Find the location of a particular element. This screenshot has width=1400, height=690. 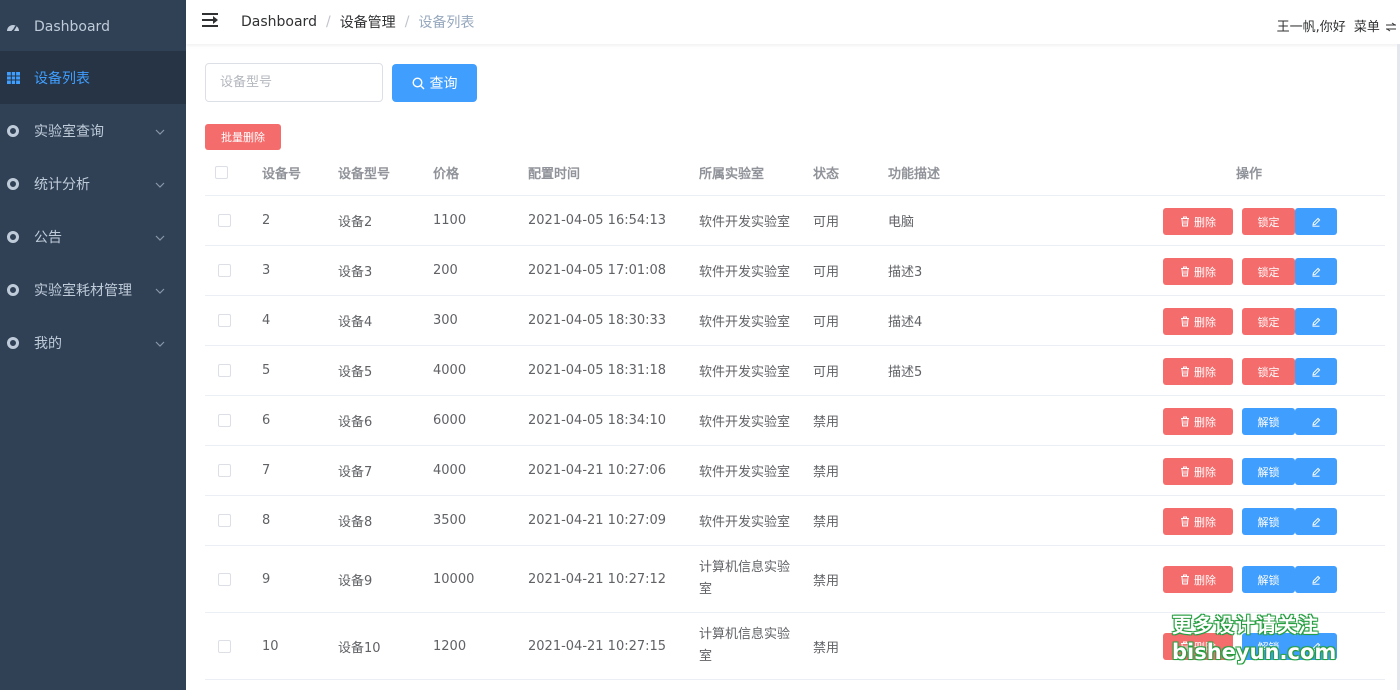

watermark-line-1: 更多设计请关注 is located at coordinates (1245, 625).